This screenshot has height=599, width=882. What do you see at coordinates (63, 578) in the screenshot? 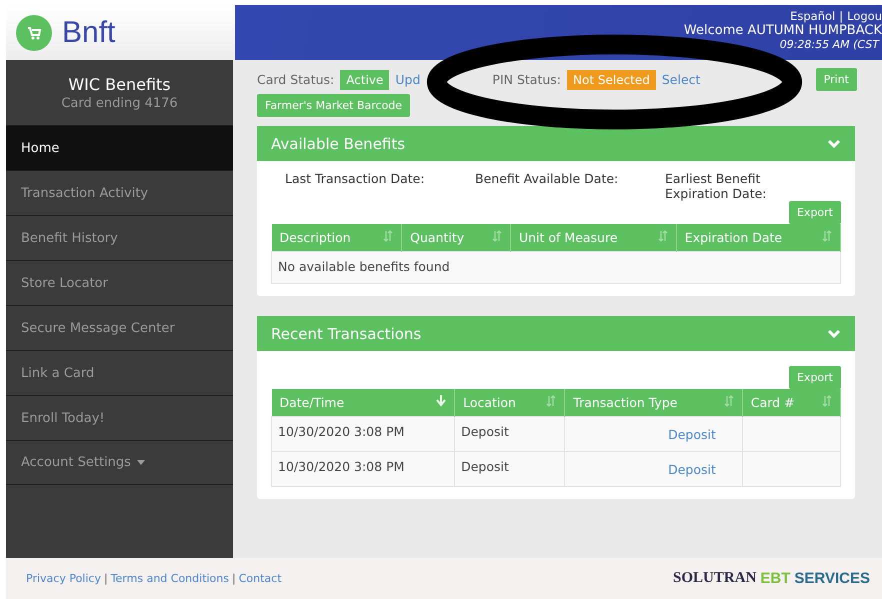
I see `footer-link: Privacy Policy` at bounding box center [63, 578].